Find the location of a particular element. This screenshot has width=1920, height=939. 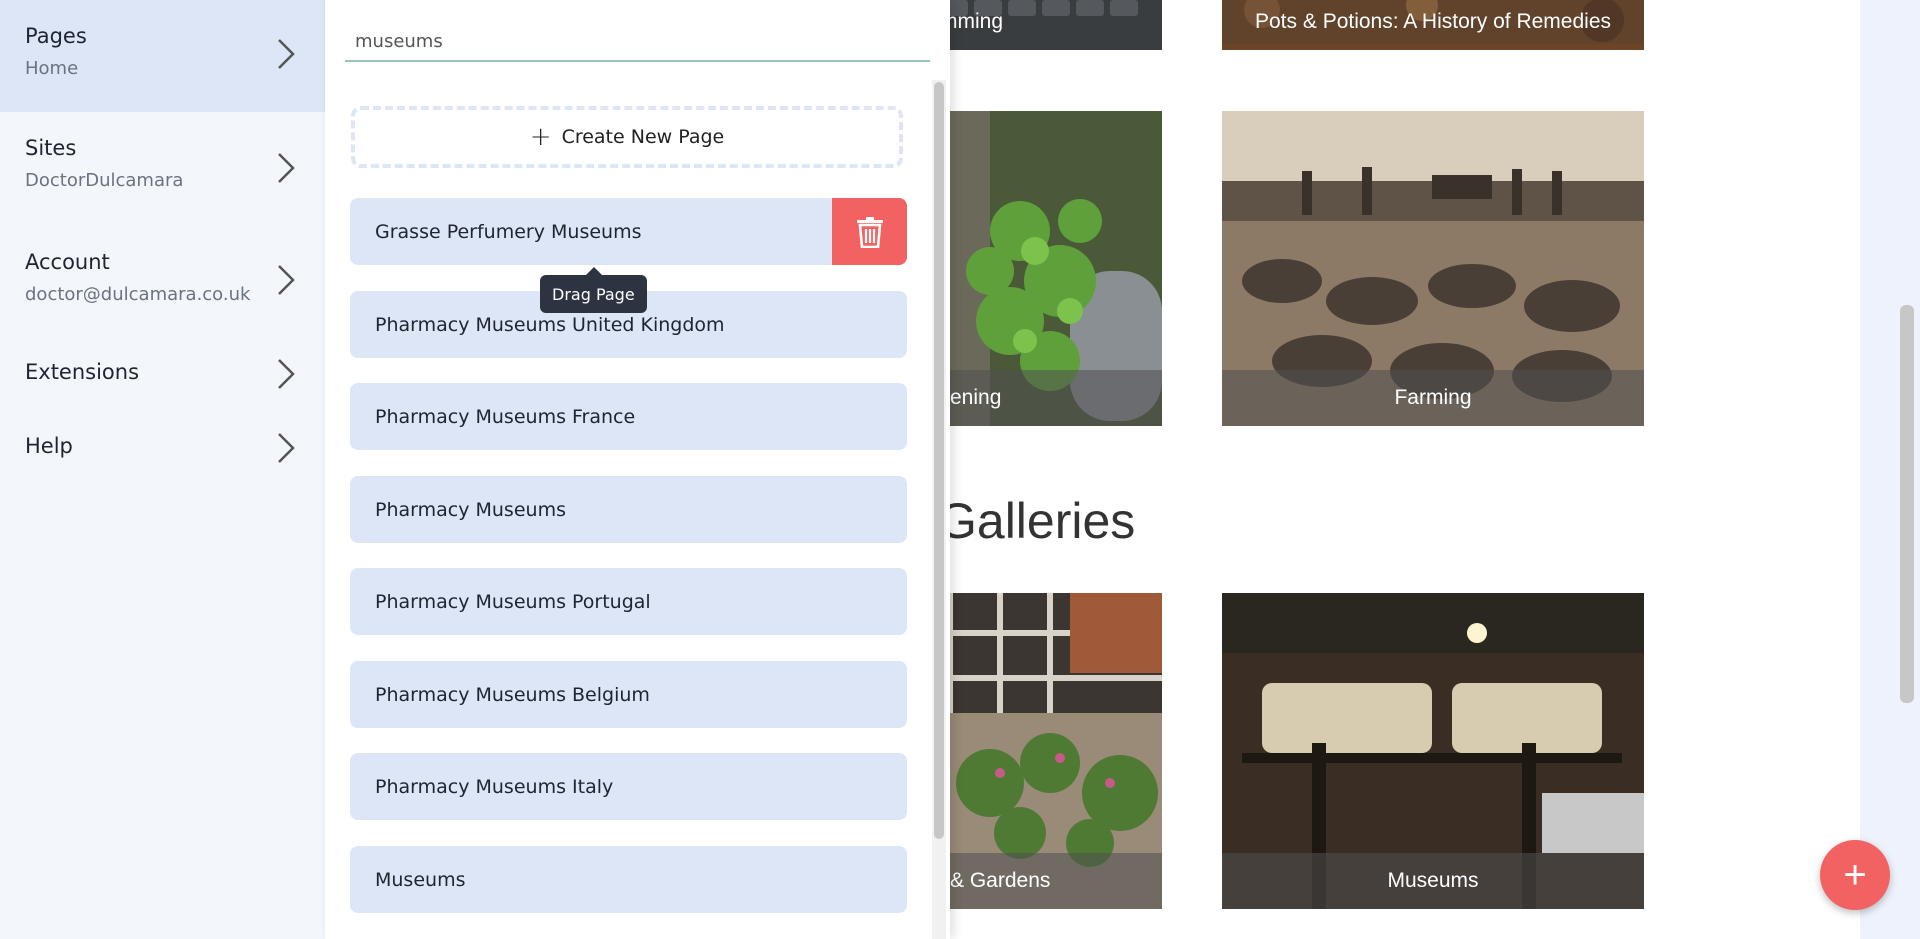

tile-caption: mming is located at coordinates (977, 21).